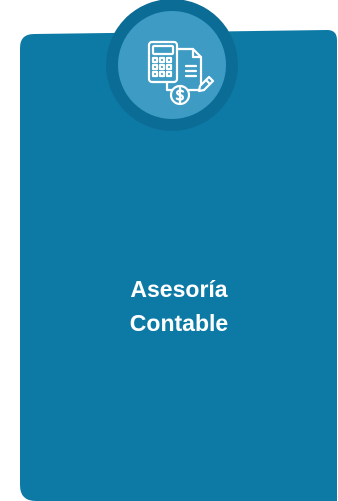 This screenshot has height=501, width=338. I want to click on card-title-line-2: Contable, so click(179, 323).